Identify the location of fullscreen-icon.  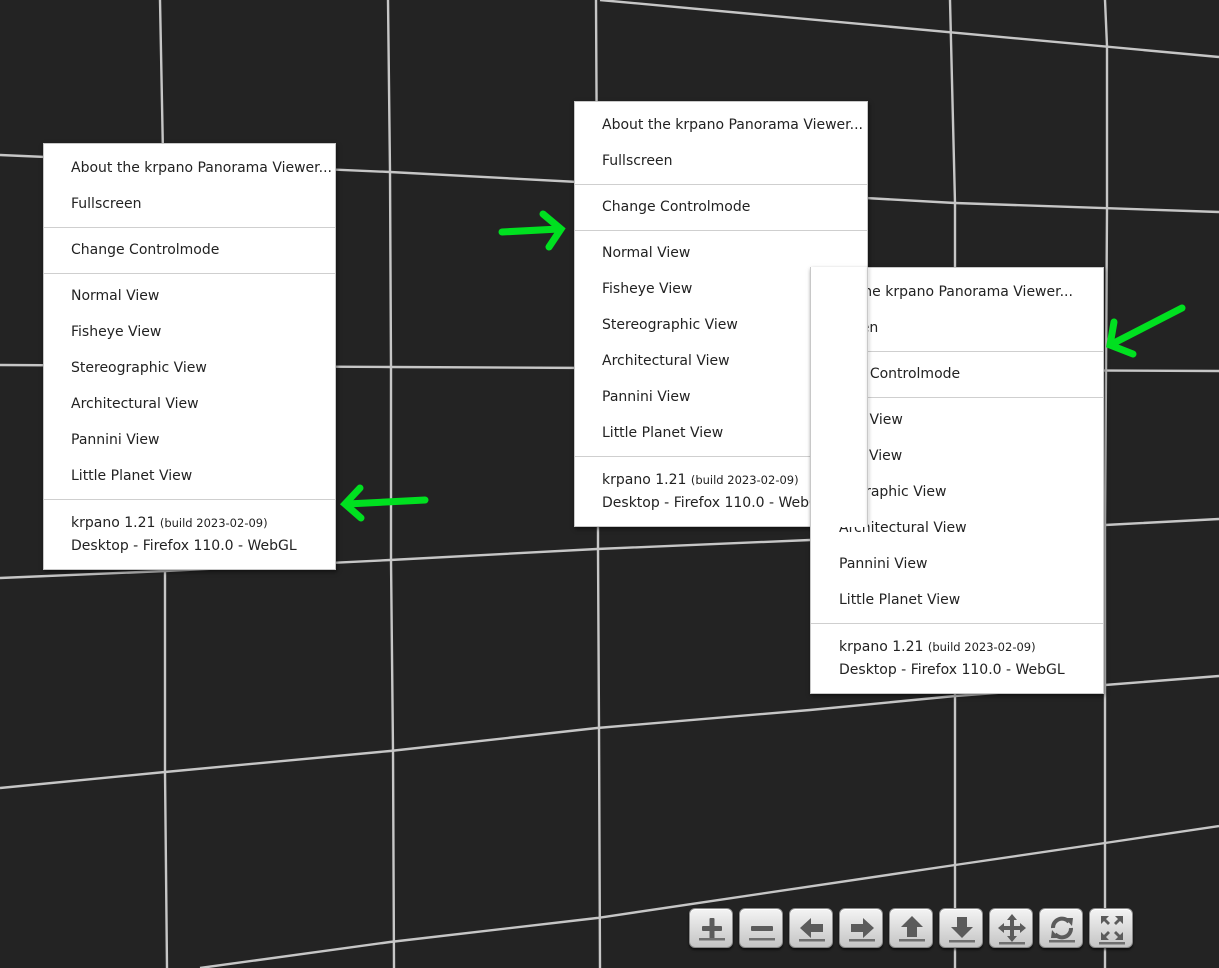
(1112, 930).